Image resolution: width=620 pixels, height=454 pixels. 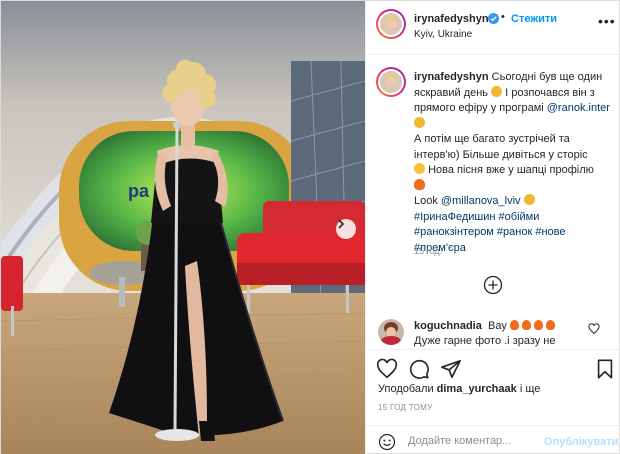 What do you see at coordinates (578, 108) in the screenshot?
I see `mention-ranok-inter: @ranok.inter` at bounding box center [578, 108].